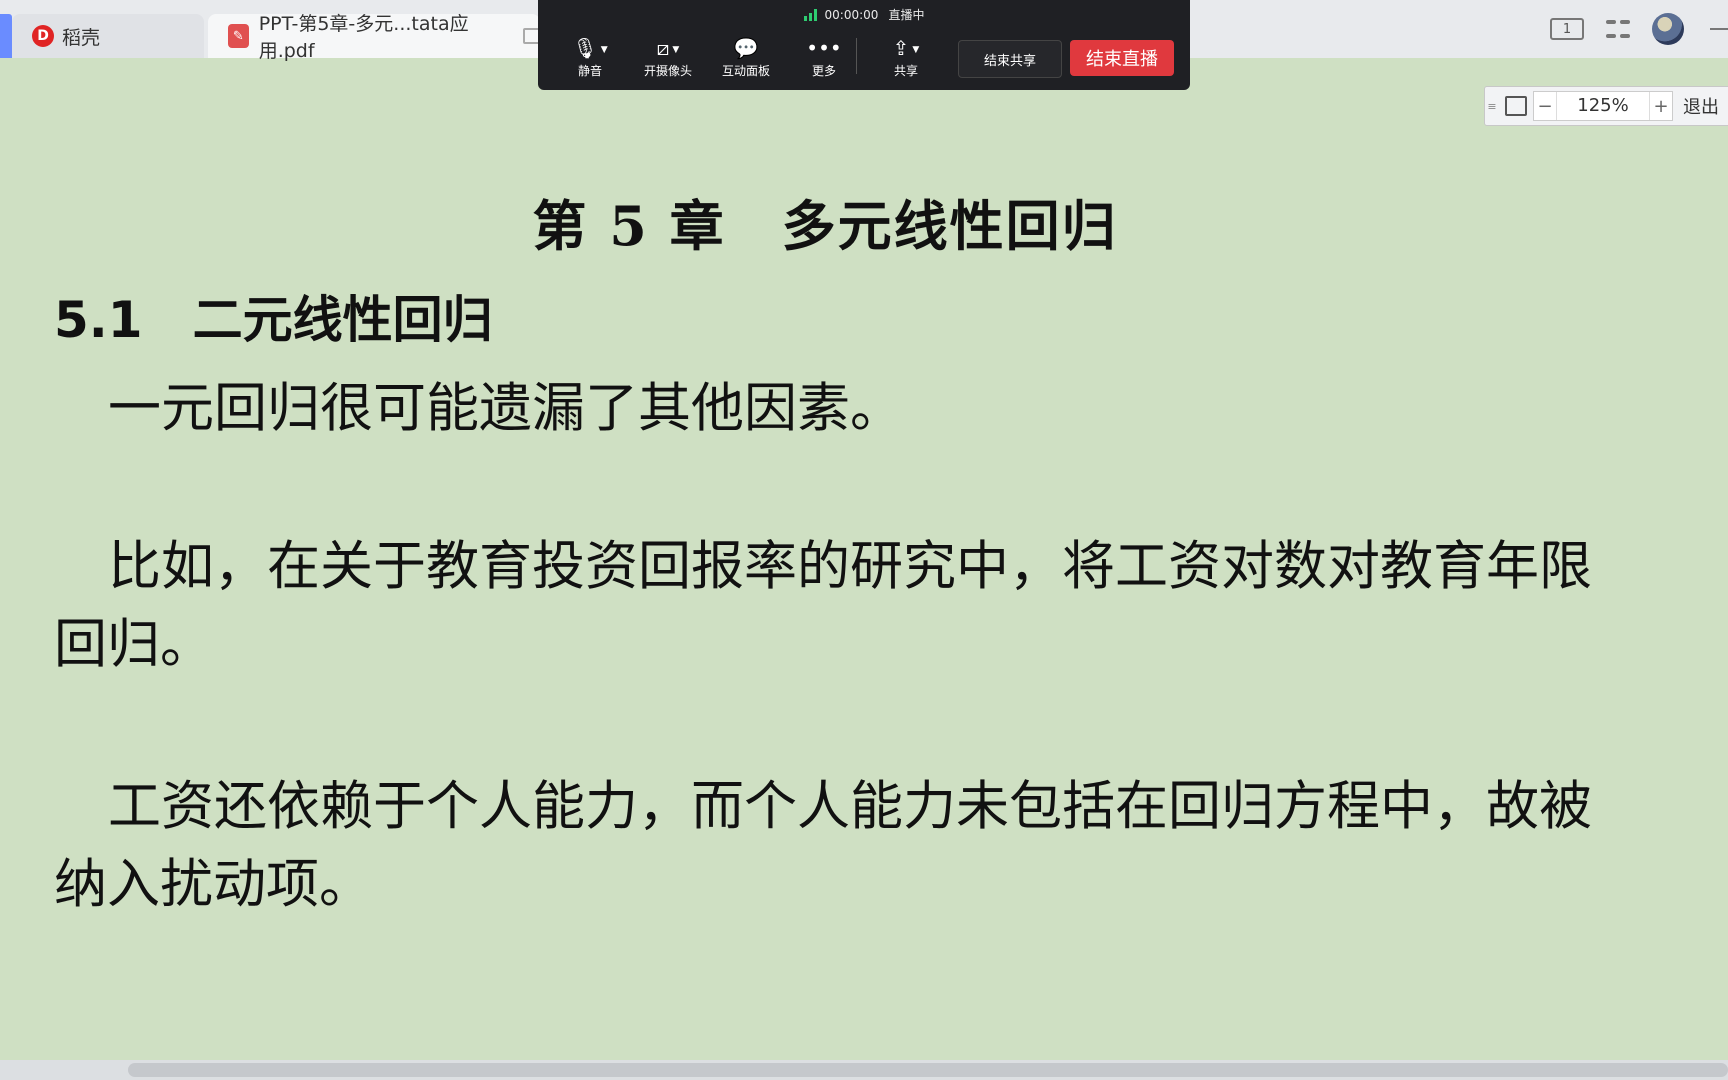 The height and width of the screenshot is (1080, 1728). I want to click on tab-docer-home: D 稻壳, so click(108, 36).